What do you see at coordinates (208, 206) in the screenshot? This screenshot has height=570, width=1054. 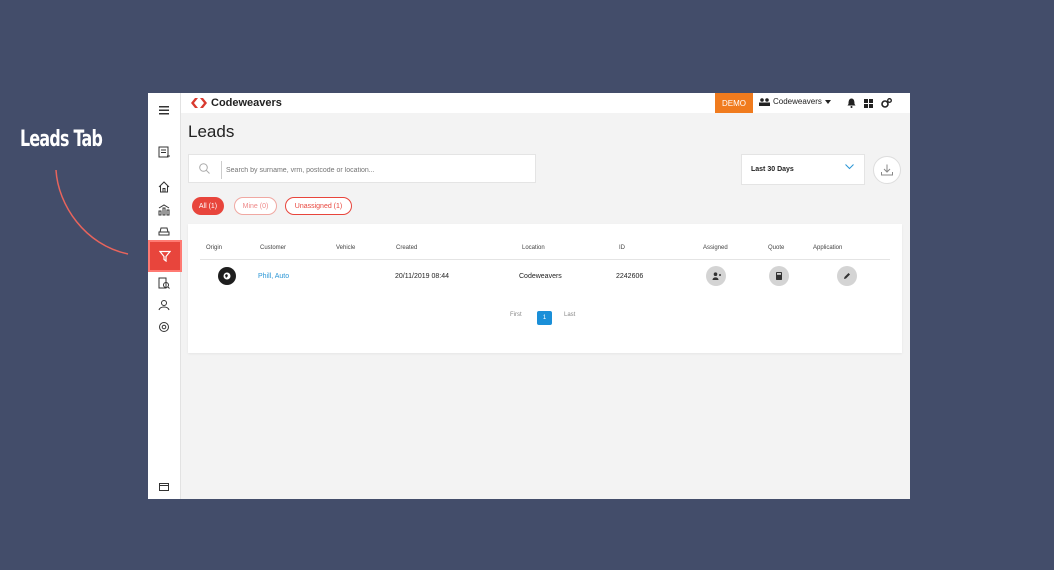 I see `filter-all: All (1)` at bounding box center [208, 206].